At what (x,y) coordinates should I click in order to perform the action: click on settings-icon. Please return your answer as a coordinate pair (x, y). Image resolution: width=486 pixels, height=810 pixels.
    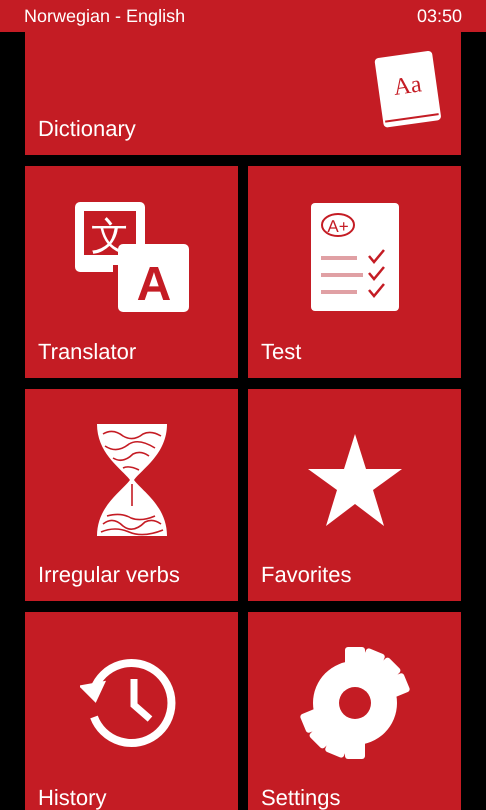
    Looking at the image, I should click on (354, 702).